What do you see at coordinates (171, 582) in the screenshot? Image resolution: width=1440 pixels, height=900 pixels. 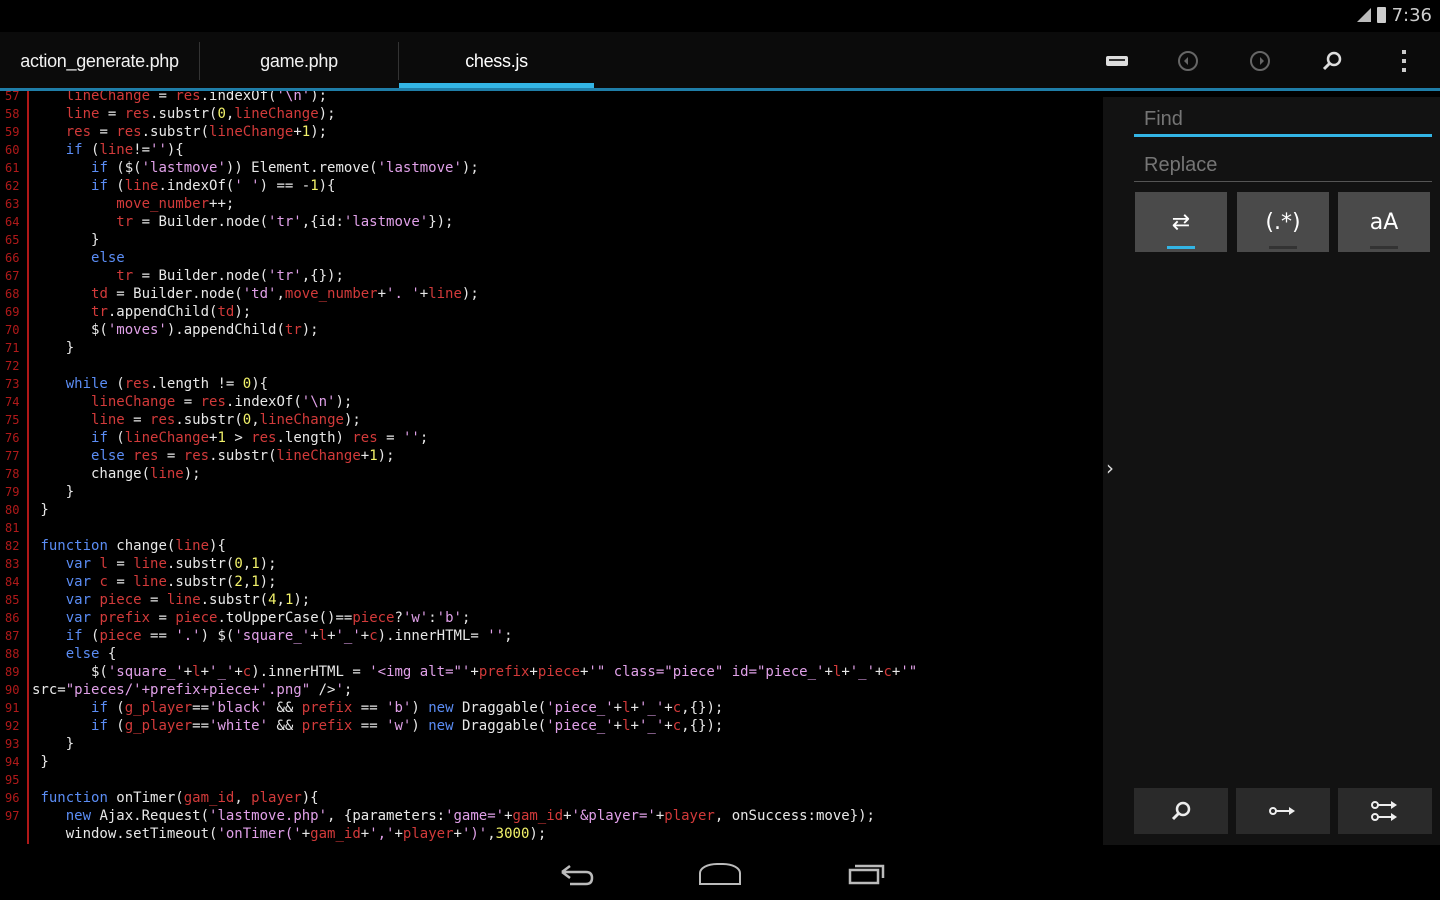 I see `code-text: var c = line.substr(2,1);` at bounding box center [171, 582].